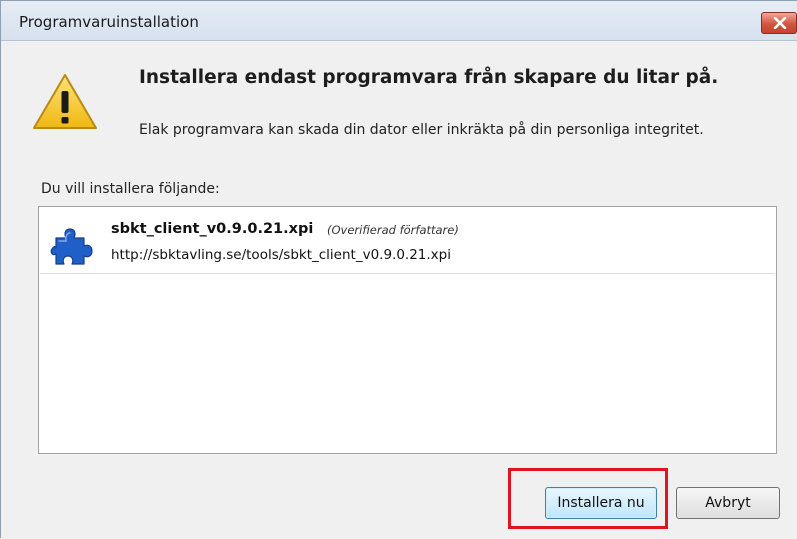 This screenshot has height=539, width=797. What do you see at coordinates (65, 101) in the screenshot?
I see `warning-icon` at bounding box center [65, 101].